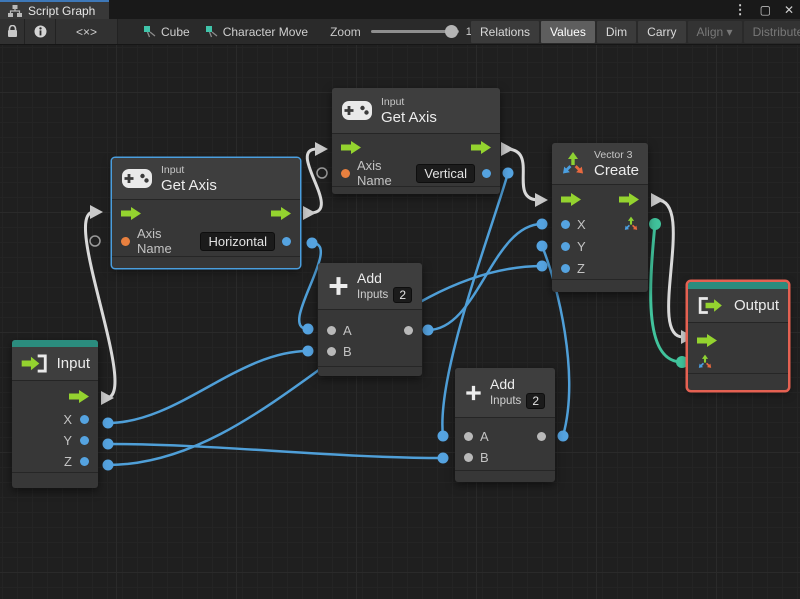 This screenshot has height=599, width=800. I want to click on zoom-slider, so click(414, 31).